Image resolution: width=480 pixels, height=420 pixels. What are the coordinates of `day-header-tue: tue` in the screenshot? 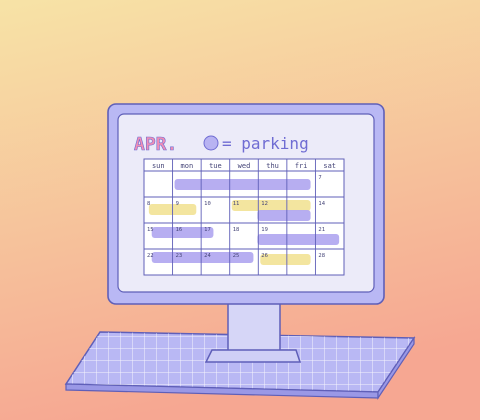 It's located at (215, 166).